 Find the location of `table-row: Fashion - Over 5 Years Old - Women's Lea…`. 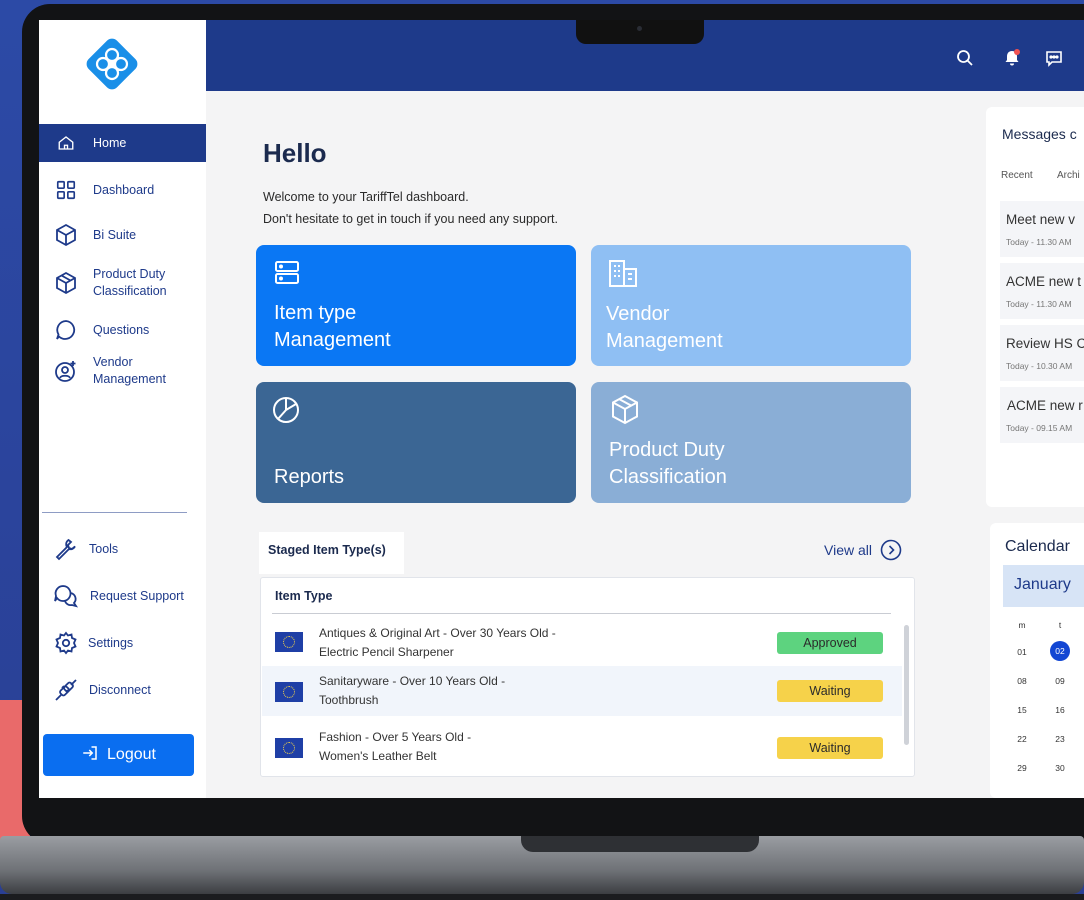

table-row: Fashion - Over 5 Years Old - Women's Lea… is located at coordinates (582, 744).